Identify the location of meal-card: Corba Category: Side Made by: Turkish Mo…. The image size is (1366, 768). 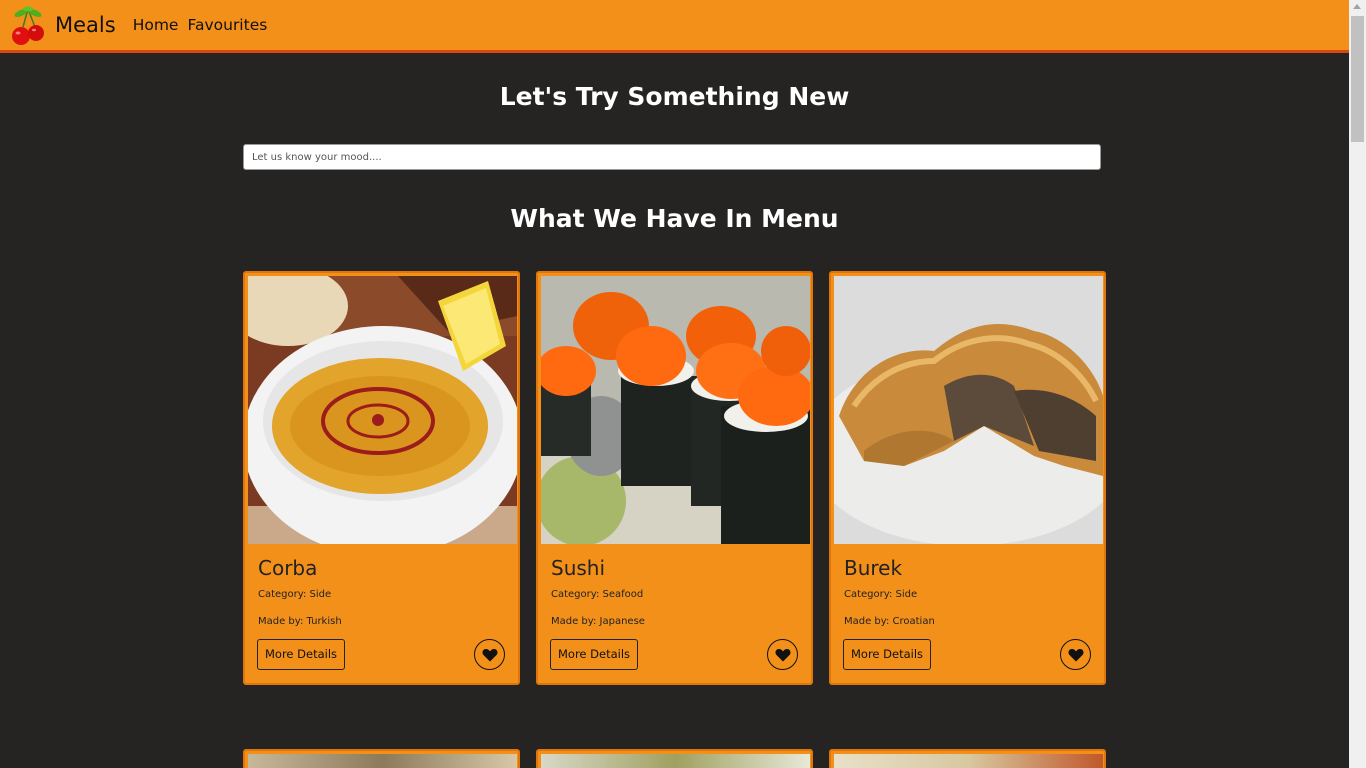
(381, 478).